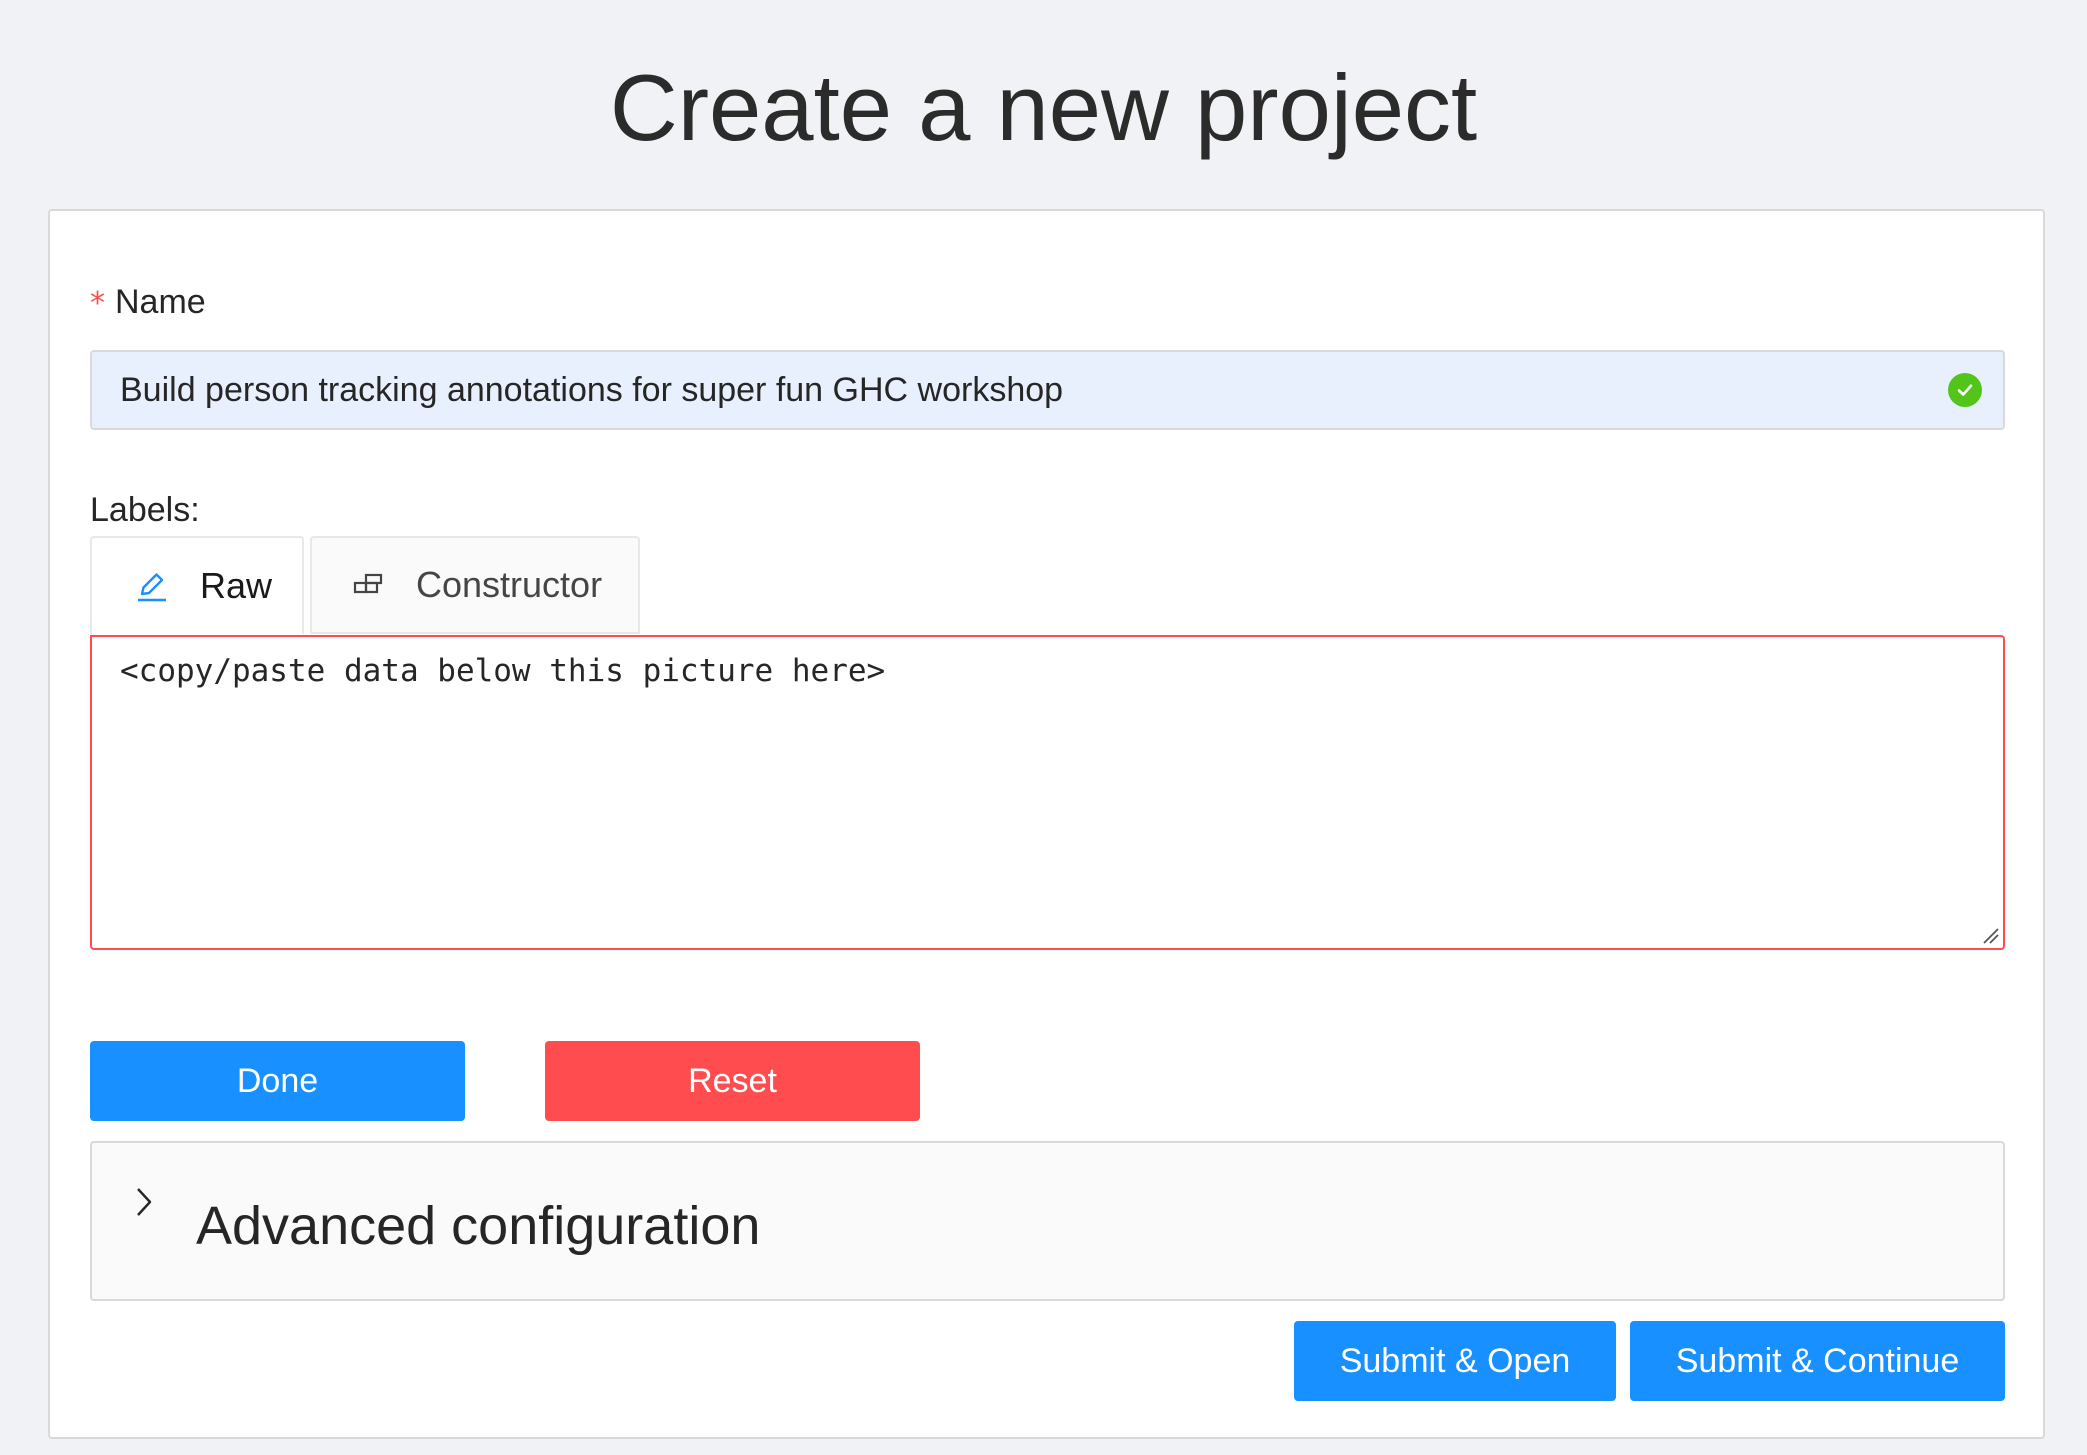  Describe the element at coordinates (1047, 390) in the screenshot. I see `project-name-input` at that location.